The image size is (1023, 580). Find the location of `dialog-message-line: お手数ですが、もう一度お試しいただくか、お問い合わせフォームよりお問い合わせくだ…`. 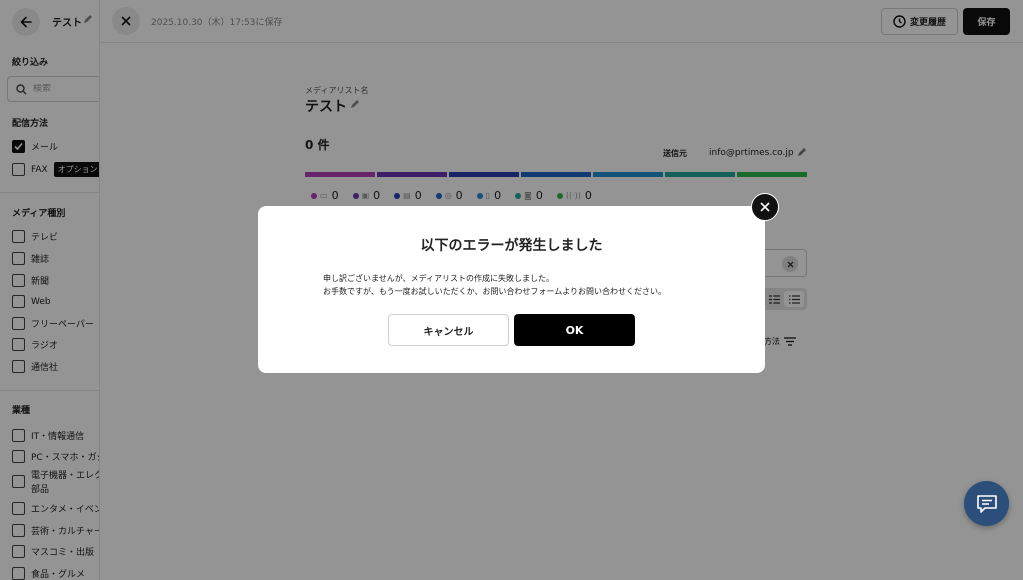

dialog-message-line: お手数ですが、もう一度お試しいただくか、お問い合わせフォームよりお問い合わせくだ… is located at coordinates (495, 291).